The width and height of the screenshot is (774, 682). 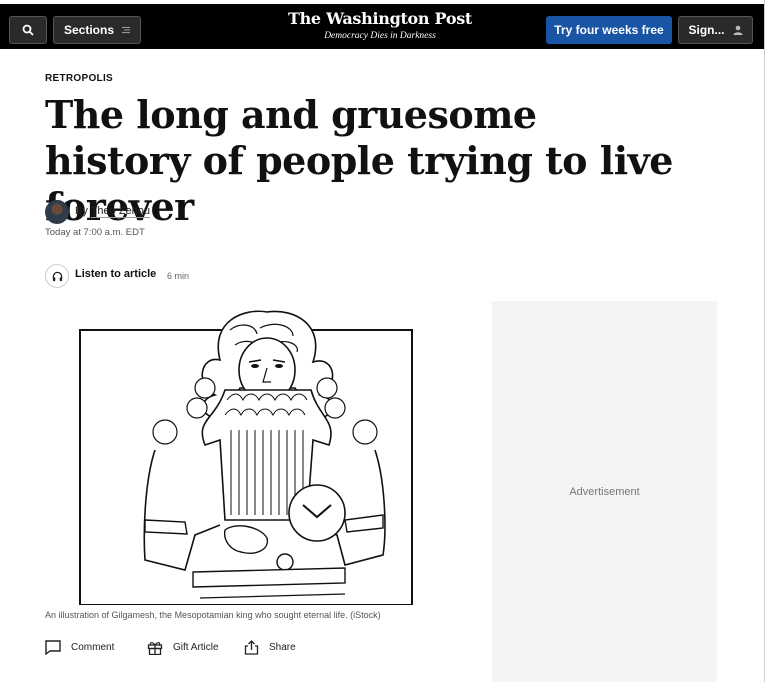 I want to click on site-tagline: Democracy Dies in Darkness, so click(x=380, y=36).